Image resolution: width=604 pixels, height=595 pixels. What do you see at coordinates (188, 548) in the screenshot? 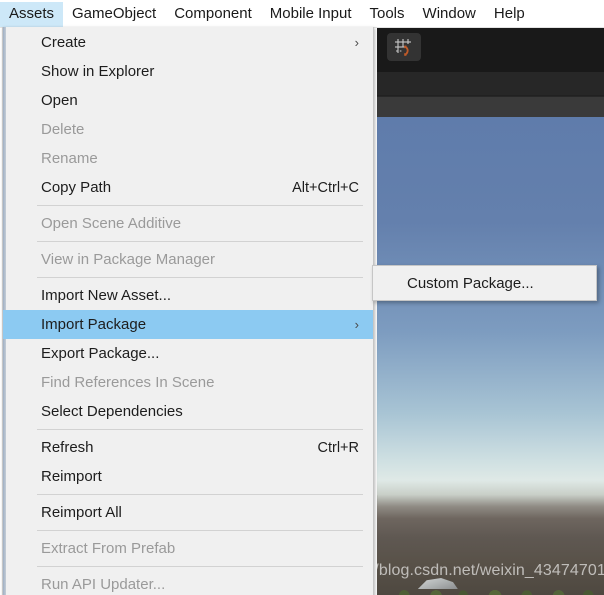
I see `menu-item-extract-from-prefab: Extract From Prefab` at bounding box center [188, 548].